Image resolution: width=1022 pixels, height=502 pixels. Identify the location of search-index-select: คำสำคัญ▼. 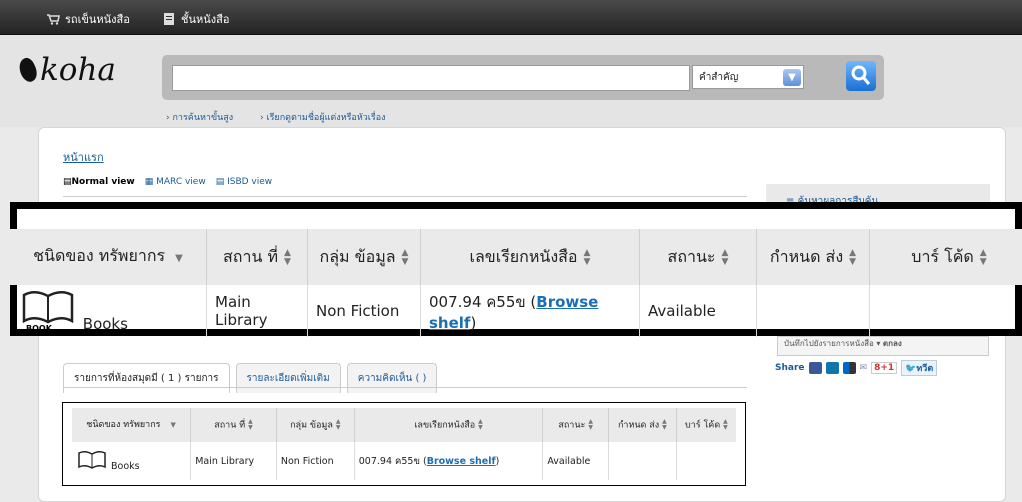
(748, 77).